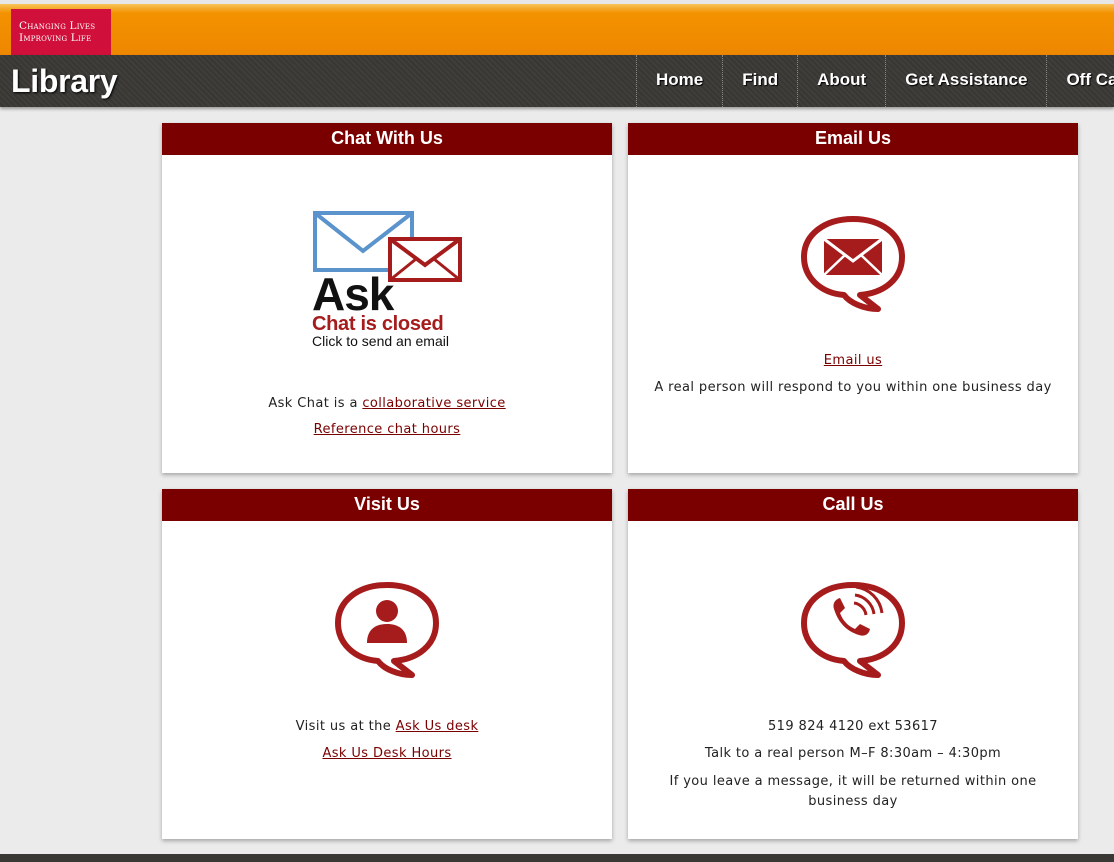 This screenshot has width=1114, height=862. I want to click on envelope-speech-icon, so click(853, 264).